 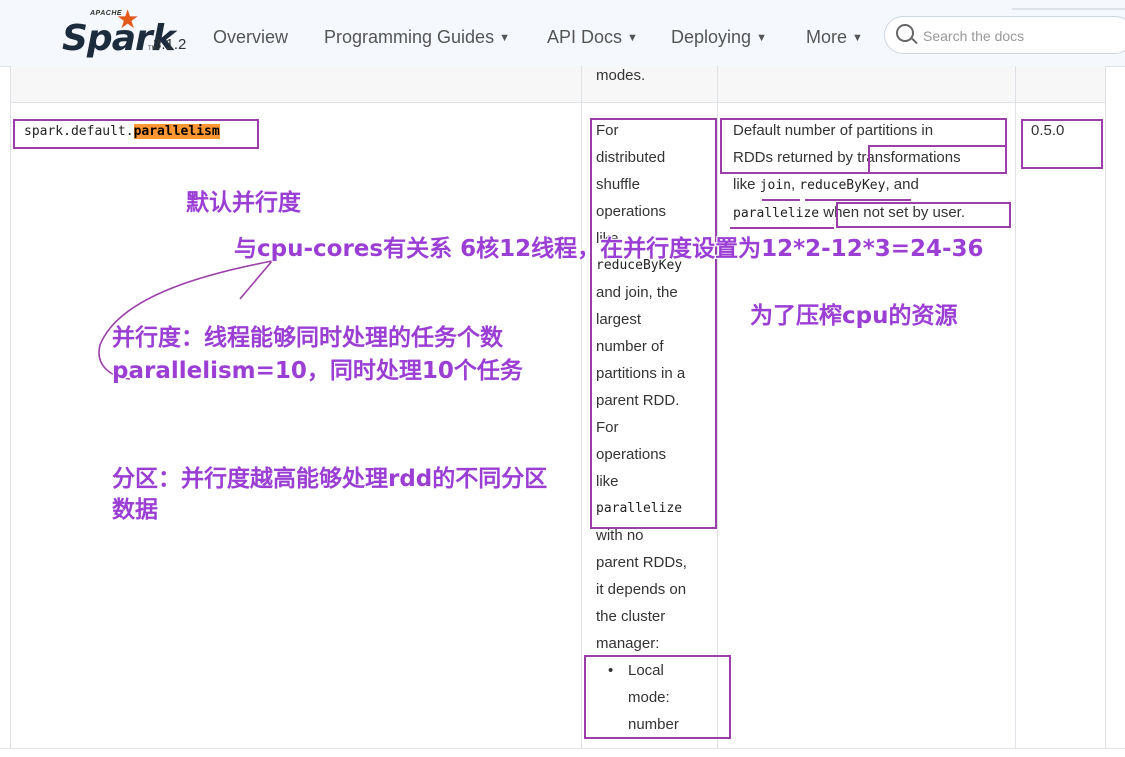 What do you see at coordinates (170, 44) in the screenshot?
I see `version-label: 3.1.2` at bounding box center [170, 44].